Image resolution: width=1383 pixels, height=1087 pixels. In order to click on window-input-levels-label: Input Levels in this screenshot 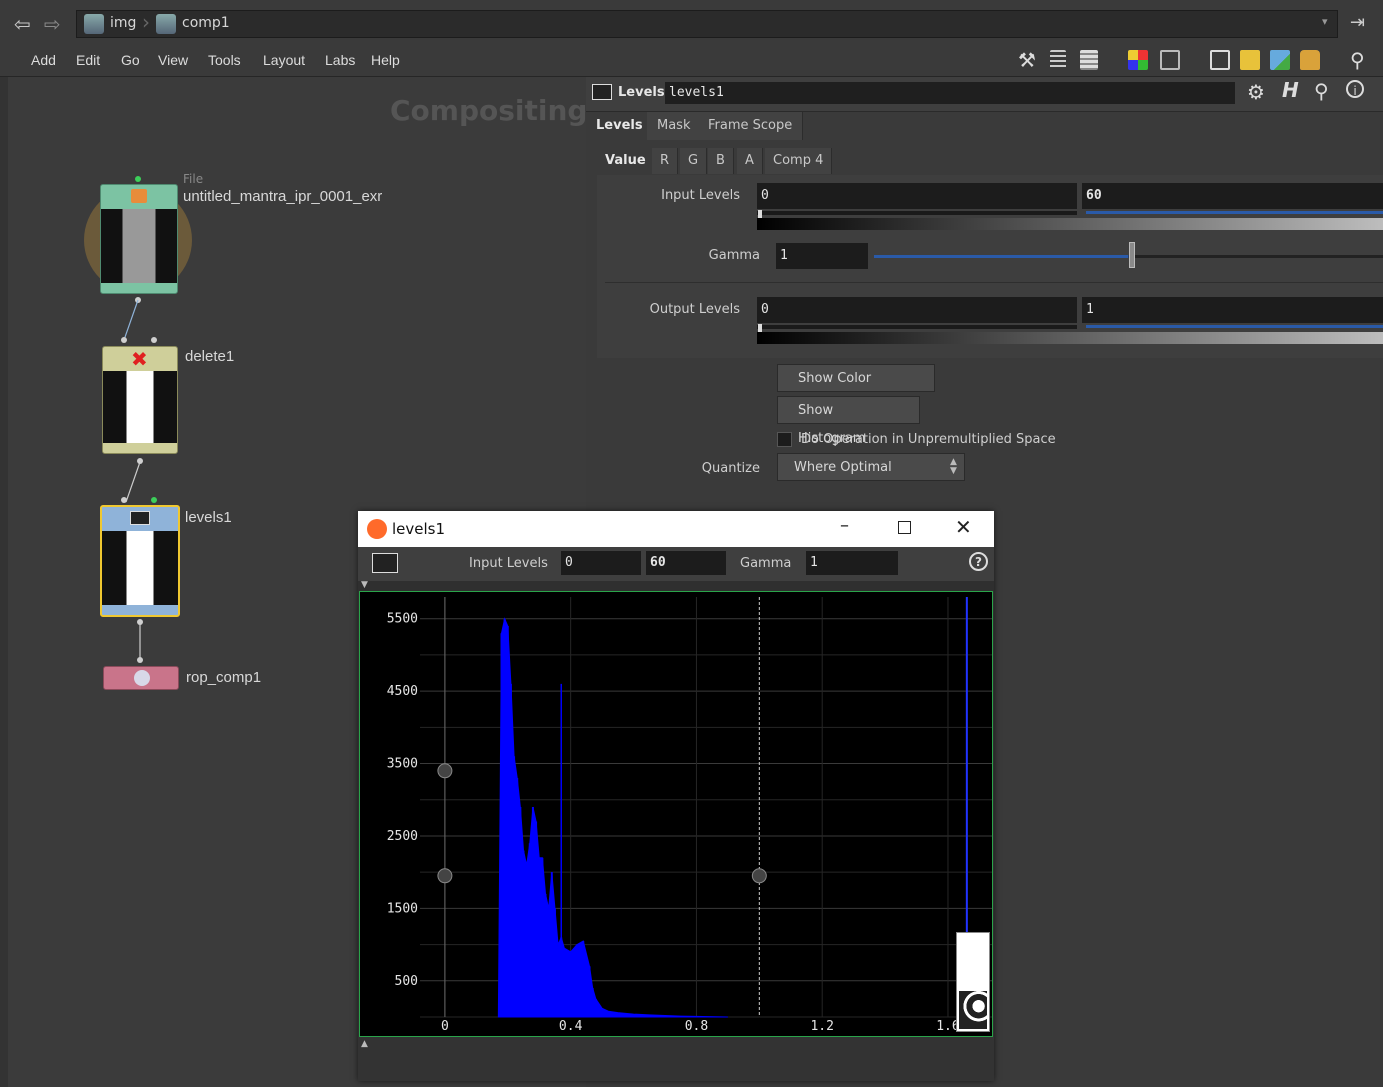, I will do `click(508, 563)`.